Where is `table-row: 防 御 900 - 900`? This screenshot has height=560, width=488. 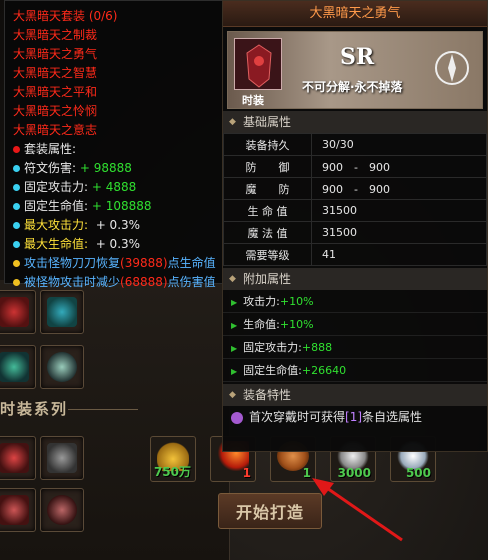 table-row: 防 御 900 - 900 is located at coordinates (355, 166).